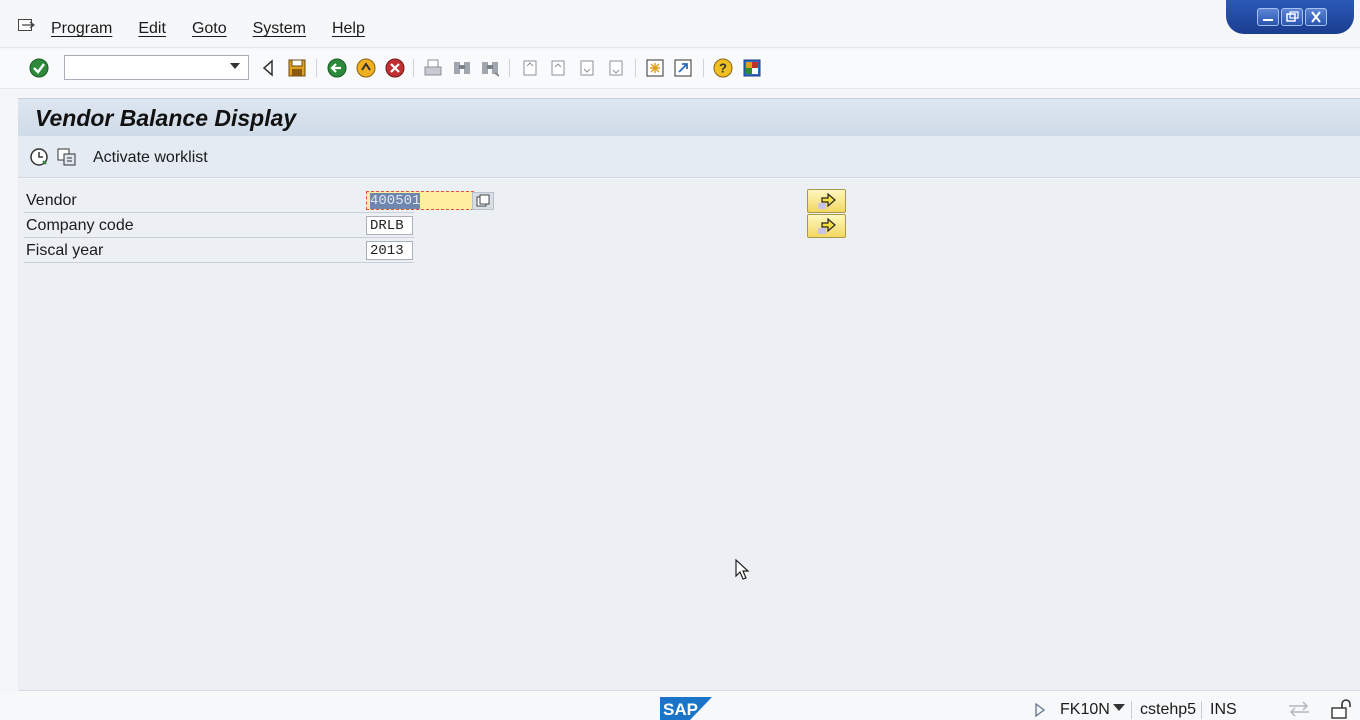 This screenshot has width=1360, height=720. I want to click on menu-program: Program, so click(81, 29).